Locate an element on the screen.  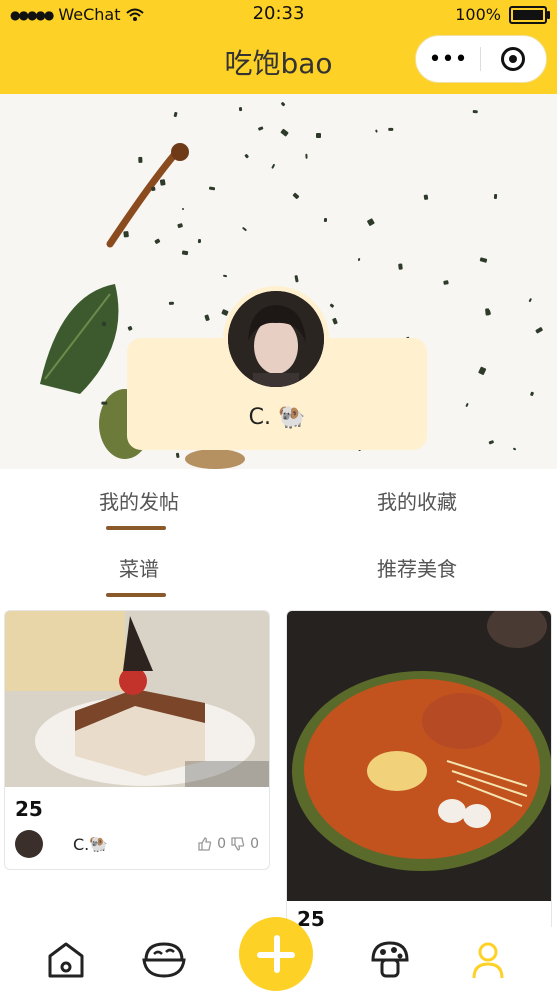
tab-label: 菜谱 is located at coordinates (139, 569).